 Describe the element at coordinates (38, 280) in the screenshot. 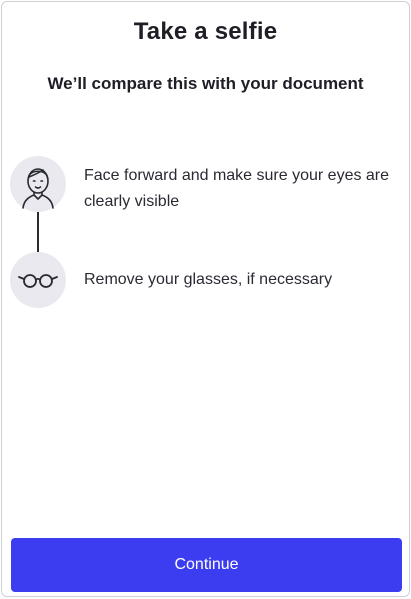

I see `glasses-icon` at that location.